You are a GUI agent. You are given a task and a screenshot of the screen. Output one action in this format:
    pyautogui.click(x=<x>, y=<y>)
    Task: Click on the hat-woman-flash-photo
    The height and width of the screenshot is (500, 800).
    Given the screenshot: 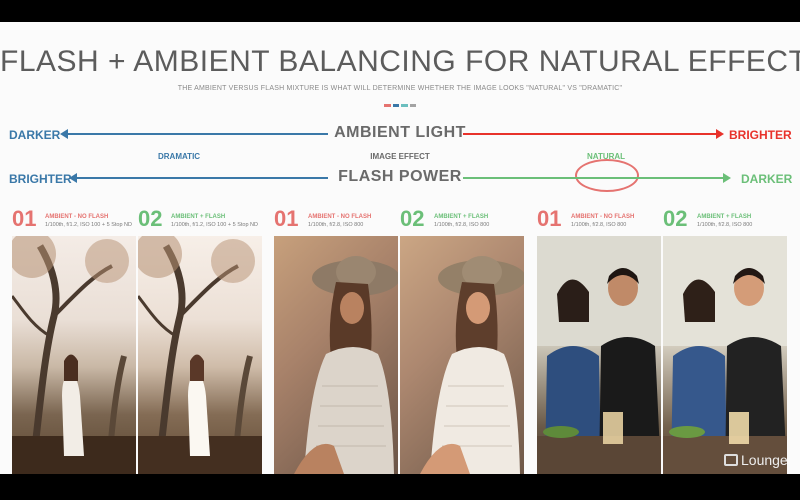 What is the action you would take?
    pyautogui.click(x=462, y=355)
    